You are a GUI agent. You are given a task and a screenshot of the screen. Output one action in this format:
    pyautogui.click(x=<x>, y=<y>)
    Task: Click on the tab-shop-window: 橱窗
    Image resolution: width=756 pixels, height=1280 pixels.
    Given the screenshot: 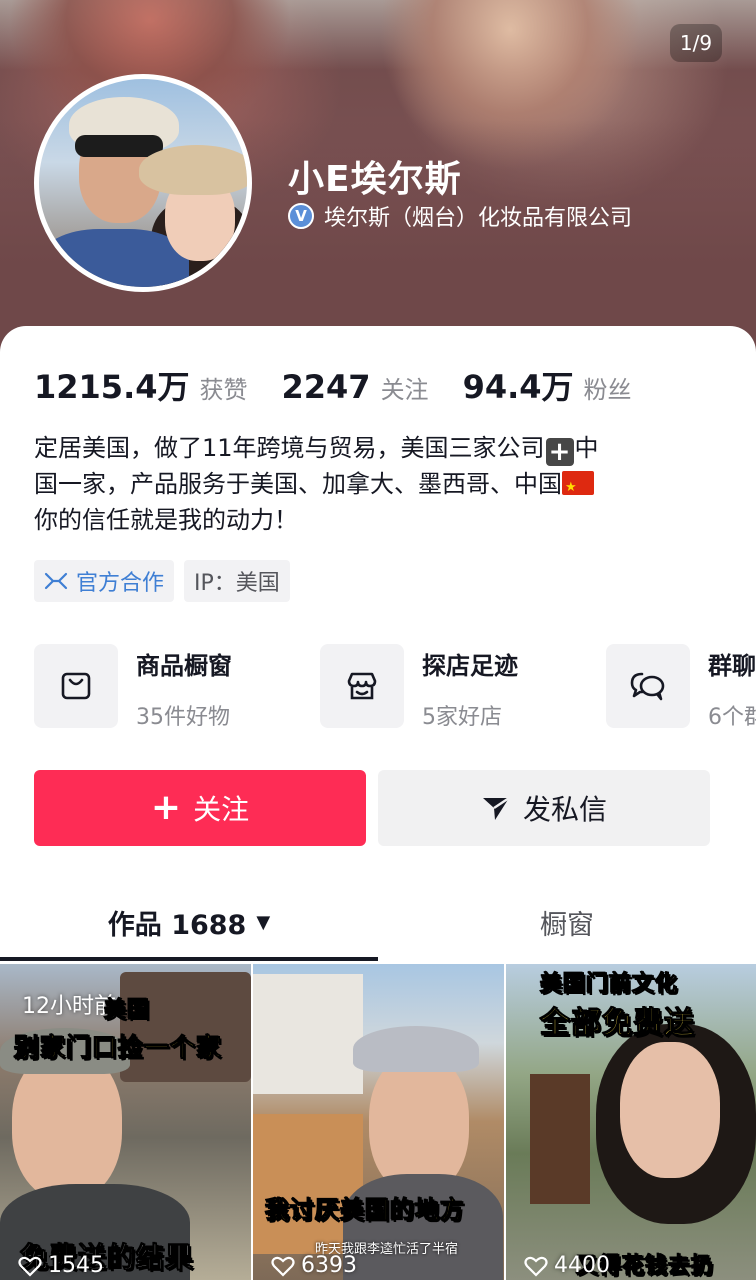 What is the action you would take?
    pyautogui.click(x=567, y=922)
    